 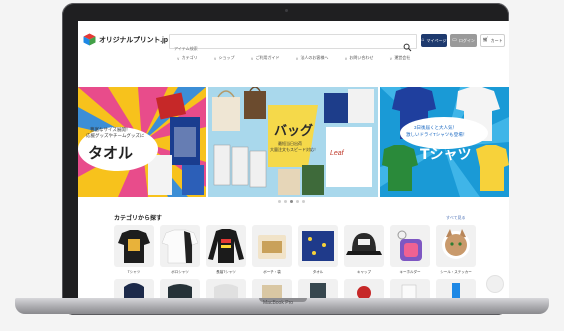 What do you see at coordinates (290, 143) in the screenshot?
I see `banner-bag-sub1: 最短当日出荷` at bounding box center [290, 143].